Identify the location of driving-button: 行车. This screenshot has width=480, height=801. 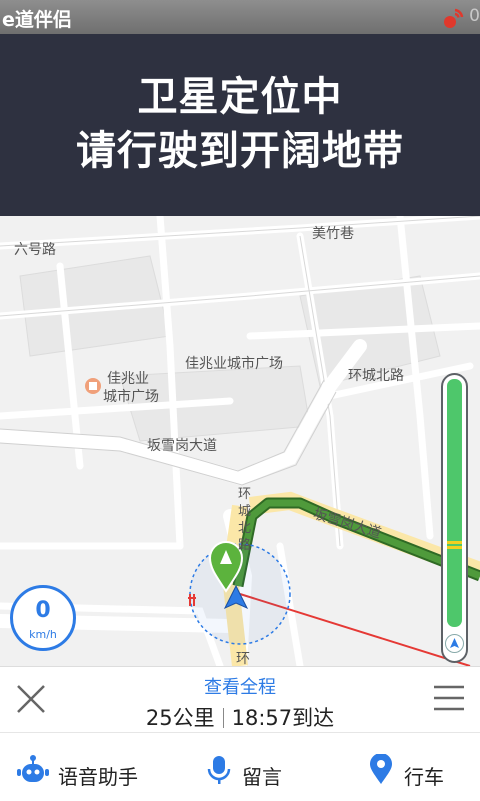
(418, 771).